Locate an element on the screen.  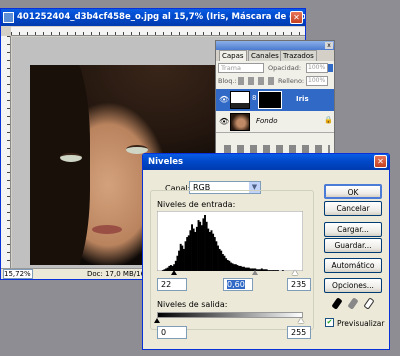
layer-name: Fondo is located at coordinates (267, 121).